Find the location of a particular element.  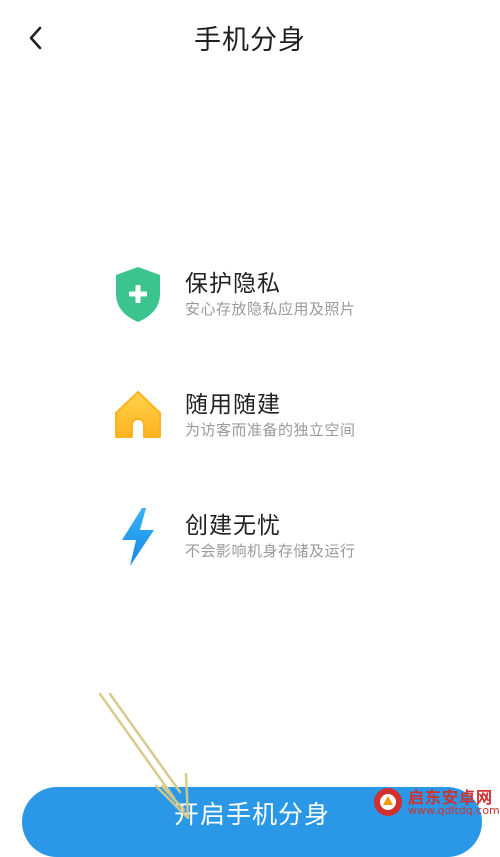

feature-description: 为访客而准备的独立空间 is located at coordinates (270, 430).